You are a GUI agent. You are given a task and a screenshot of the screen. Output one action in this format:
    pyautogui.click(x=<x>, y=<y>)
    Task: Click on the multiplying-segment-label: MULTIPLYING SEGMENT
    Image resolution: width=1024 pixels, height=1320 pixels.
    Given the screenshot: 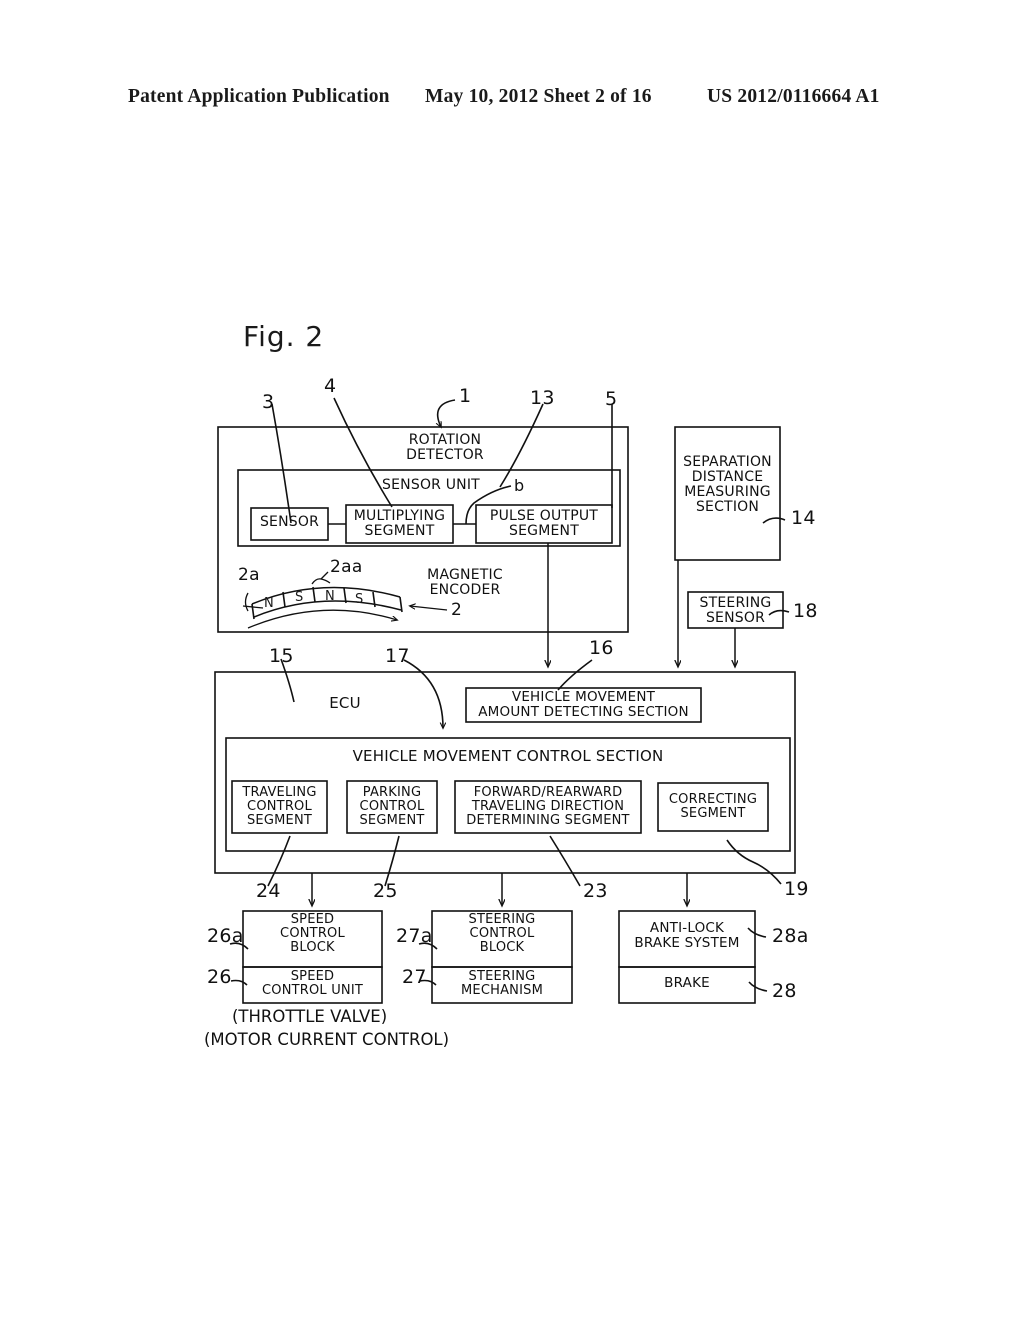 What is the action you would take?
    pyautogui.click(x=399, y=524)
    